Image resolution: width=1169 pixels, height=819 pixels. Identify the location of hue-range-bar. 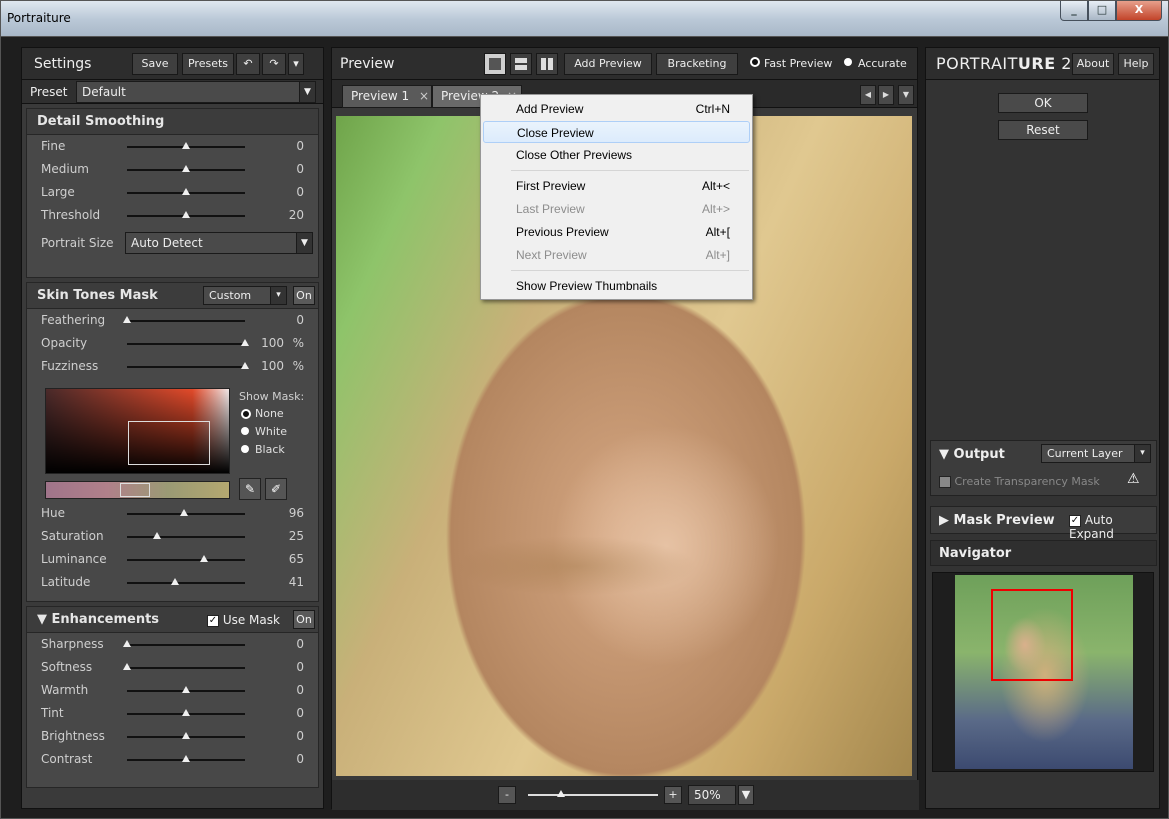
(137, 490).